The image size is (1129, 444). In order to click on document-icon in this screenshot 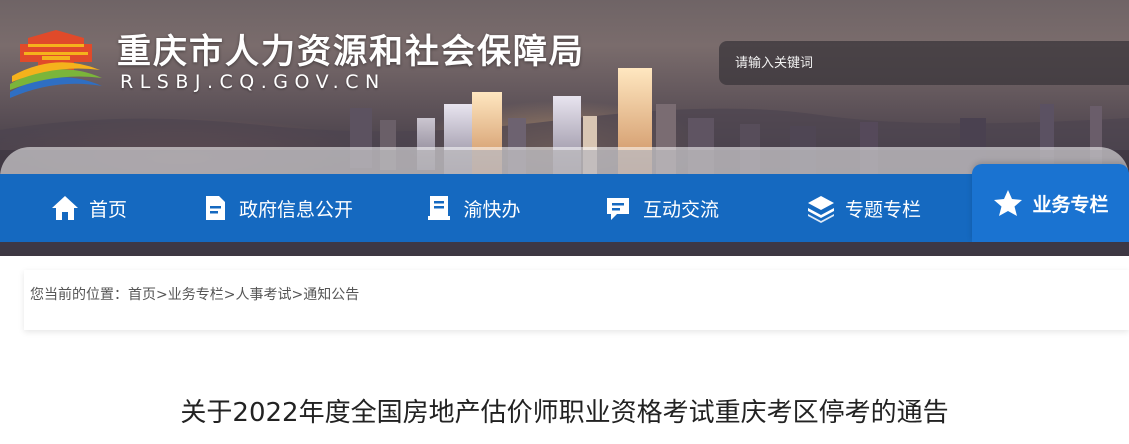, I will do `click(215, 208)`.